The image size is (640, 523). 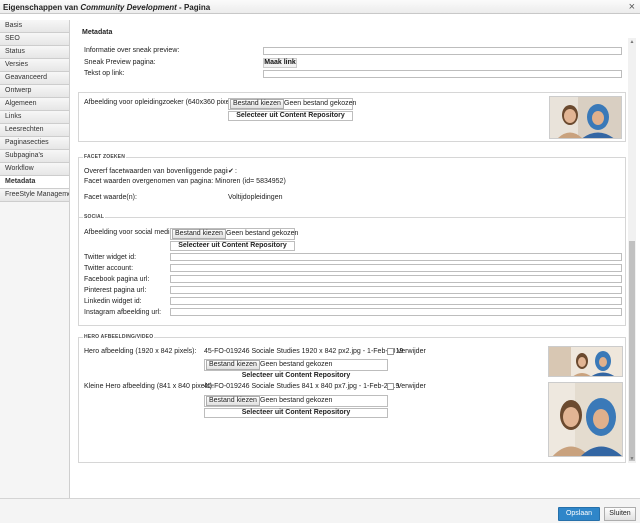 I want to click on linkedin-widget-label: Linkedin widget id:, so click(x=113, y=301).